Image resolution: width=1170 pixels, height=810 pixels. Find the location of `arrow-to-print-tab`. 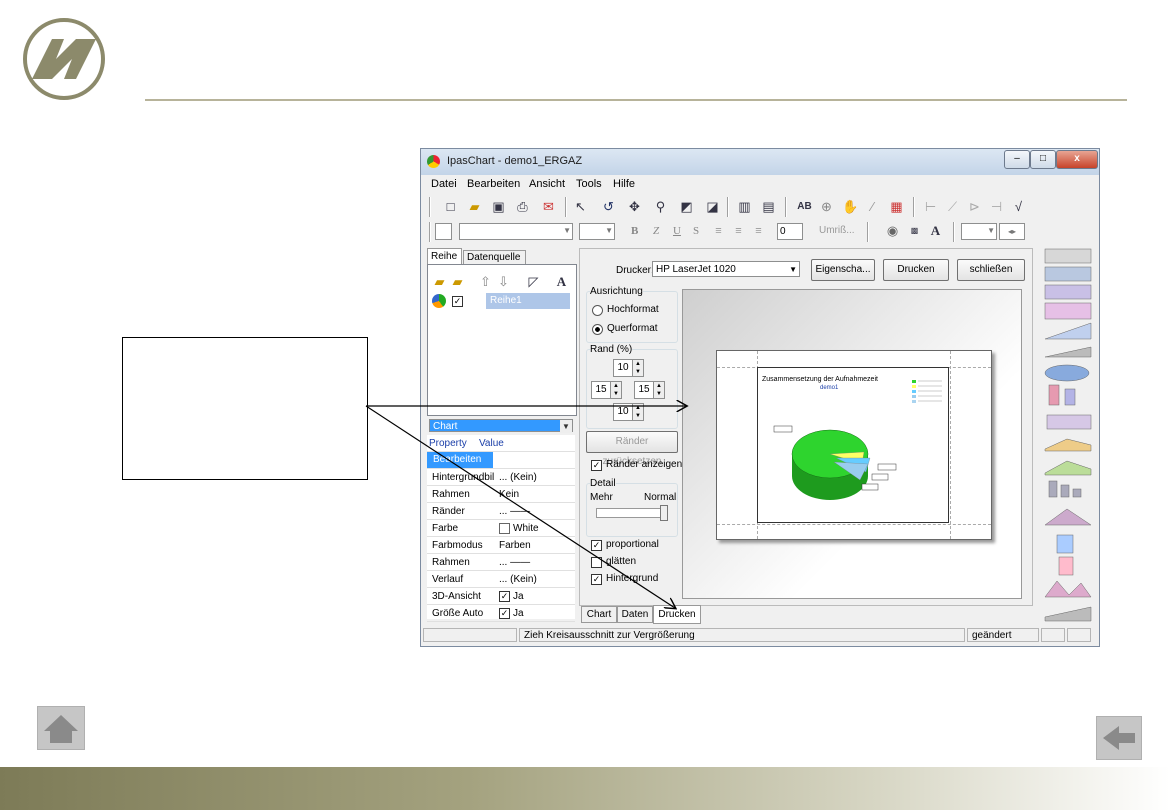

arrow-to-print-tab is located at coordinates (520, 506).